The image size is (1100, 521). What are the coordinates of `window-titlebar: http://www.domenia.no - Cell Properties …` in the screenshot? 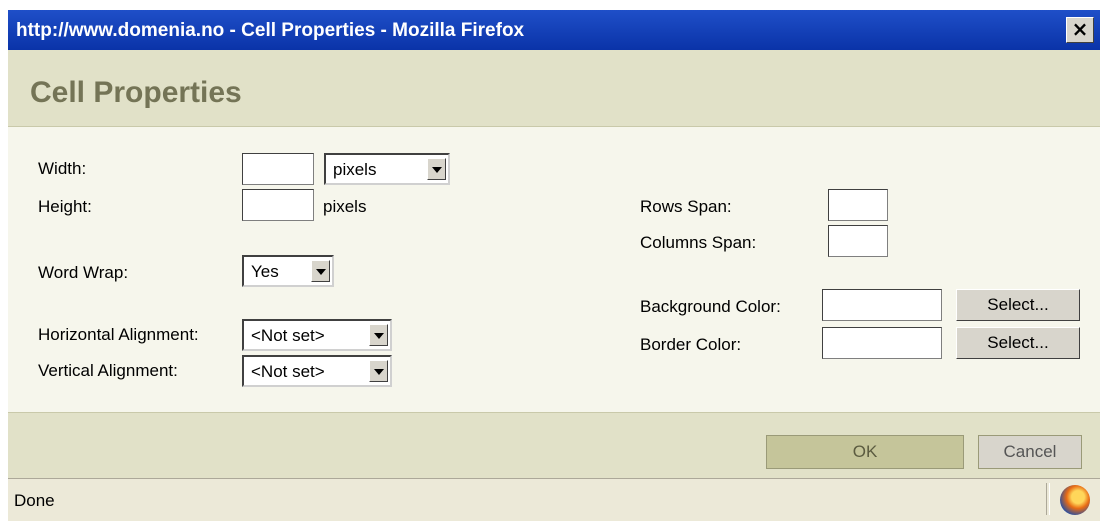 It's located at (554, 30).